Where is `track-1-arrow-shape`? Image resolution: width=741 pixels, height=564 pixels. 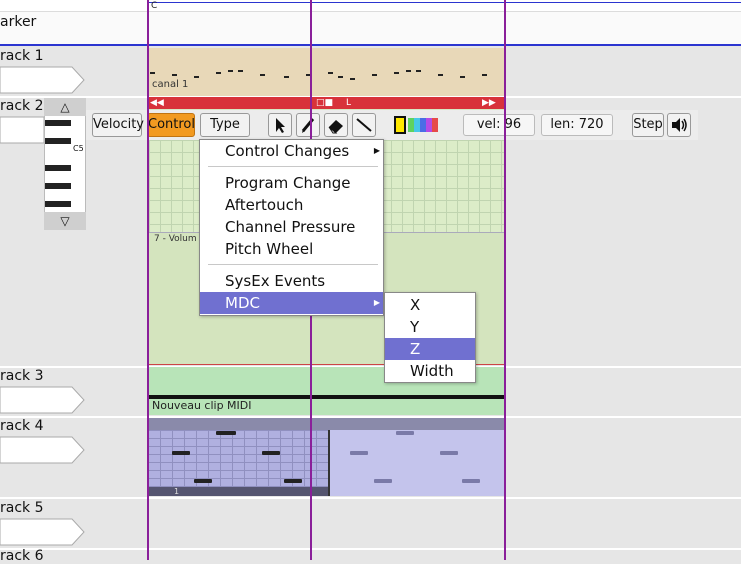
track-1-arrow-shape is located at coordinates (43, 80).